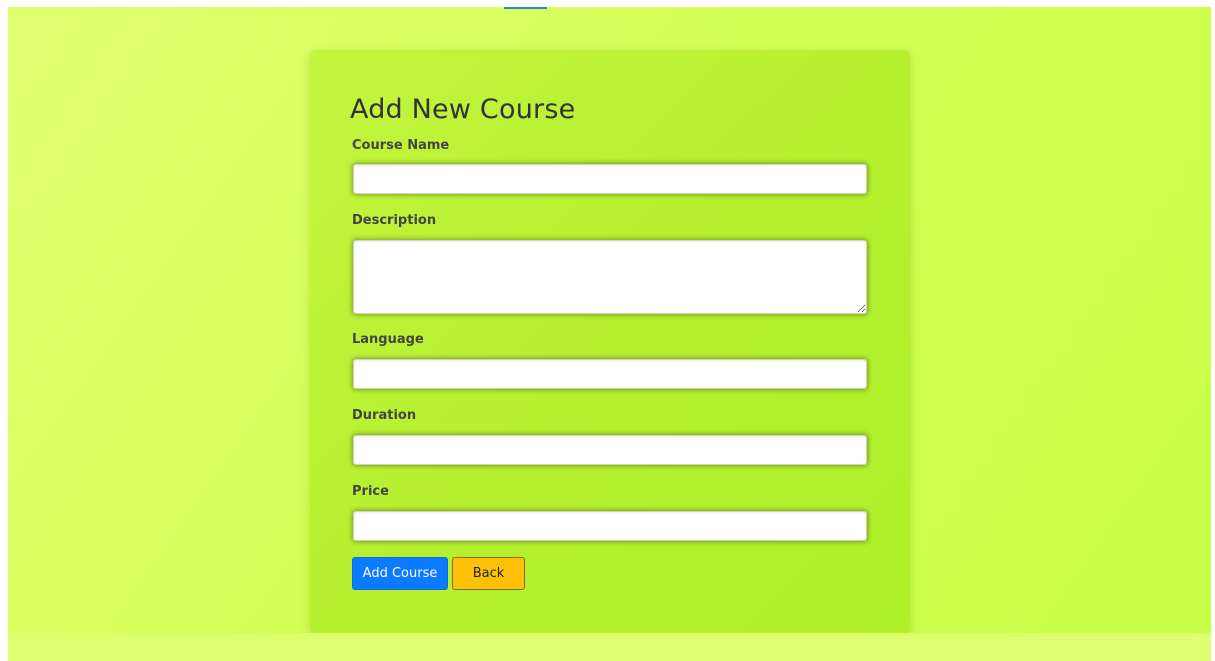 This screenshot has height=661, width=1215. I want to click on language-label: Language, so click(388, 339).